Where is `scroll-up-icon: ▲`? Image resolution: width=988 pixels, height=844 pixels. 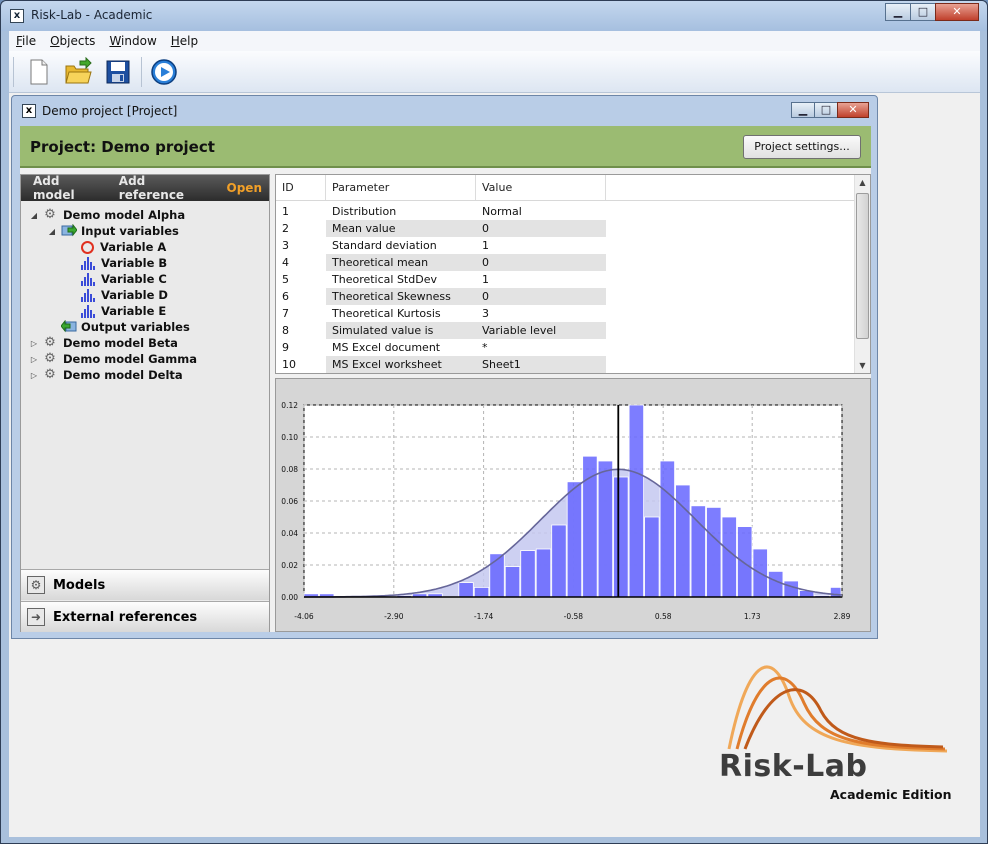 scroll-up-icon: ▲ is located at coordinates (862, 182).